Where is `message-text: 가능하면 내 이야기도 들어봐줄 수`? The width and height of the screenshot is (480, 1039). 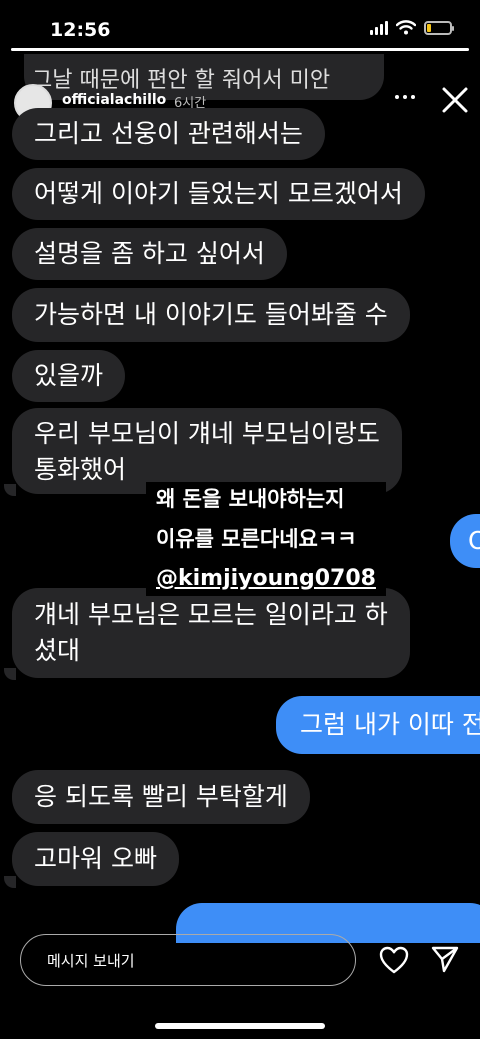 message-text: 가능하면 내 이야기도 들어봐줄 수 is located at coordinates (211, 314).